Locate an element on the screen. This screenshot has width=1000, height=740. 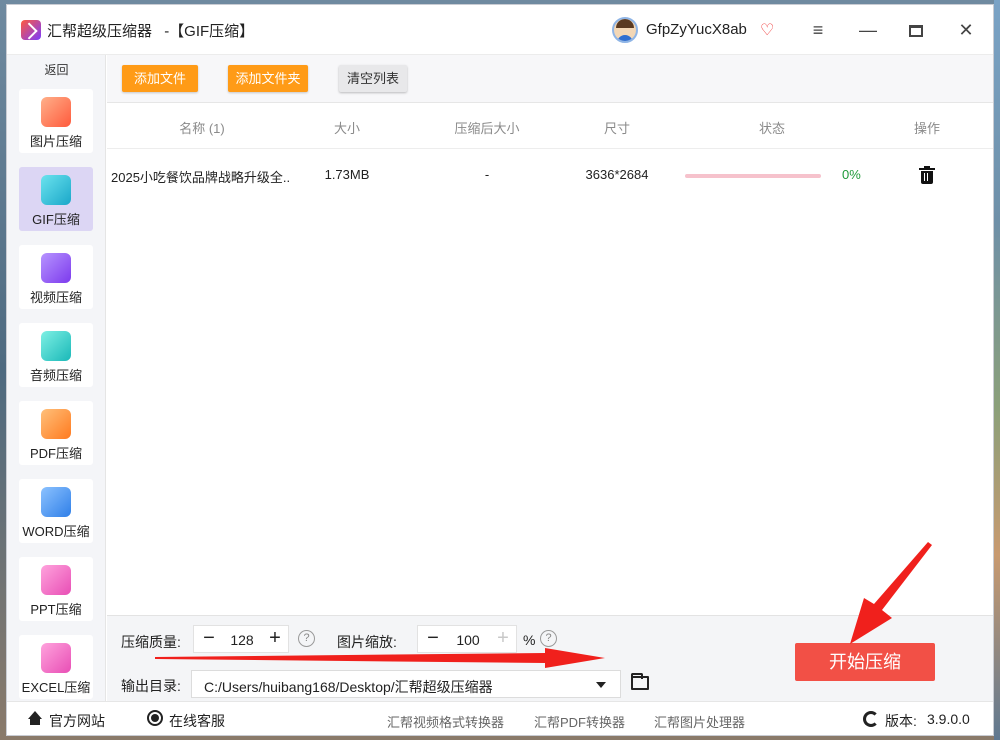
chevron-down-icon is located at coordinates (601, 685).